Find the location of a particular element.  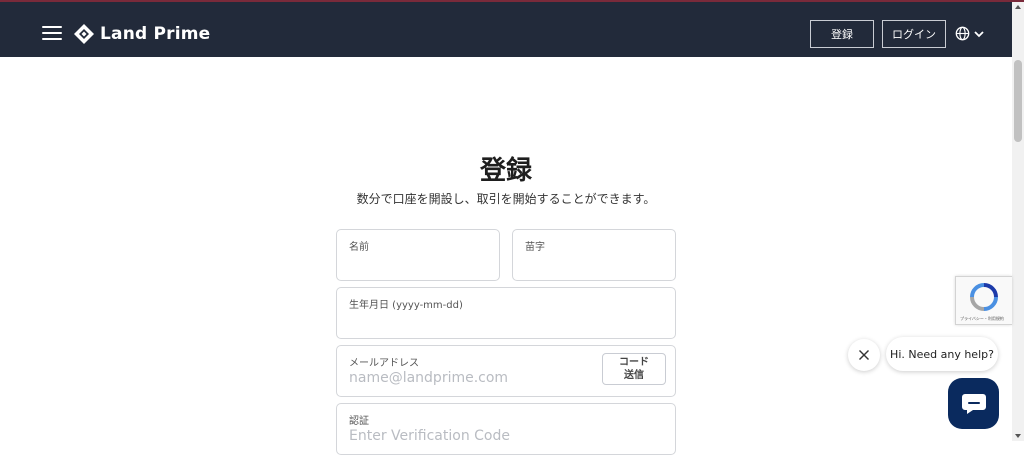

login-button: ログイン is located at coordinates (914, 34).